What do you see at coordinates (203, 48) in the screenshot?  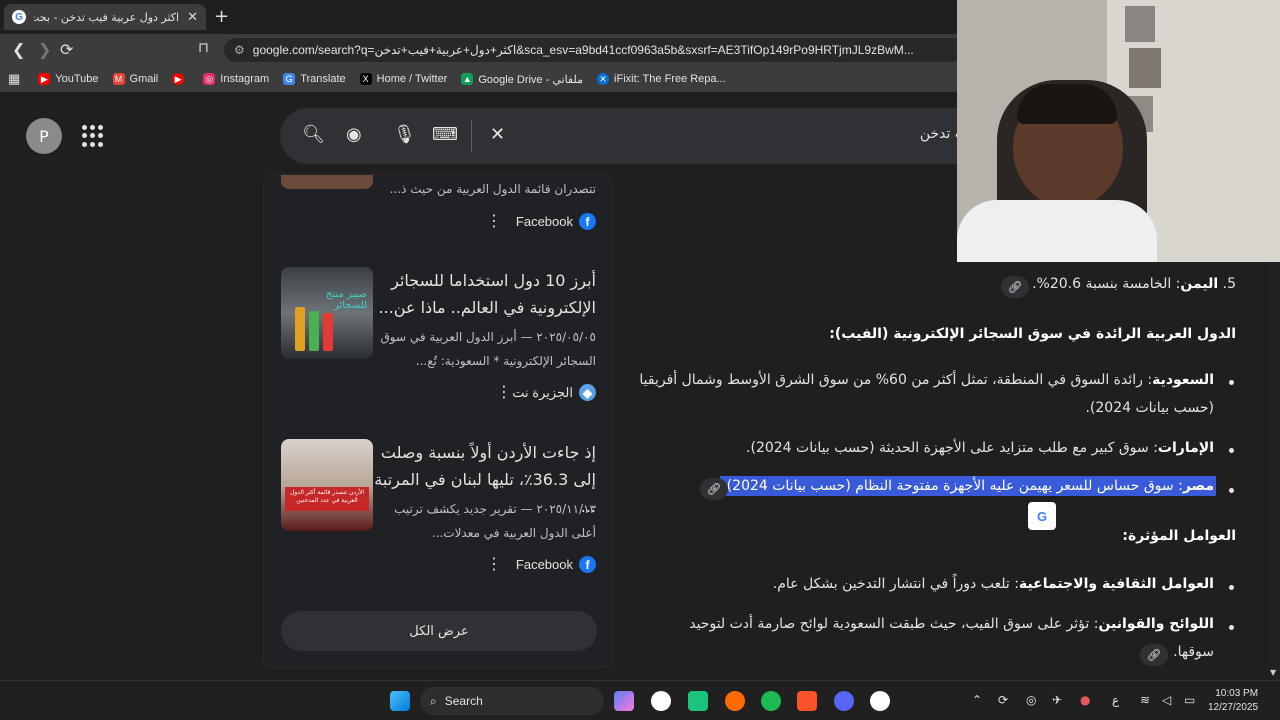 I see `bookmark-icon: ⊓` at bounding box center [203, 48].